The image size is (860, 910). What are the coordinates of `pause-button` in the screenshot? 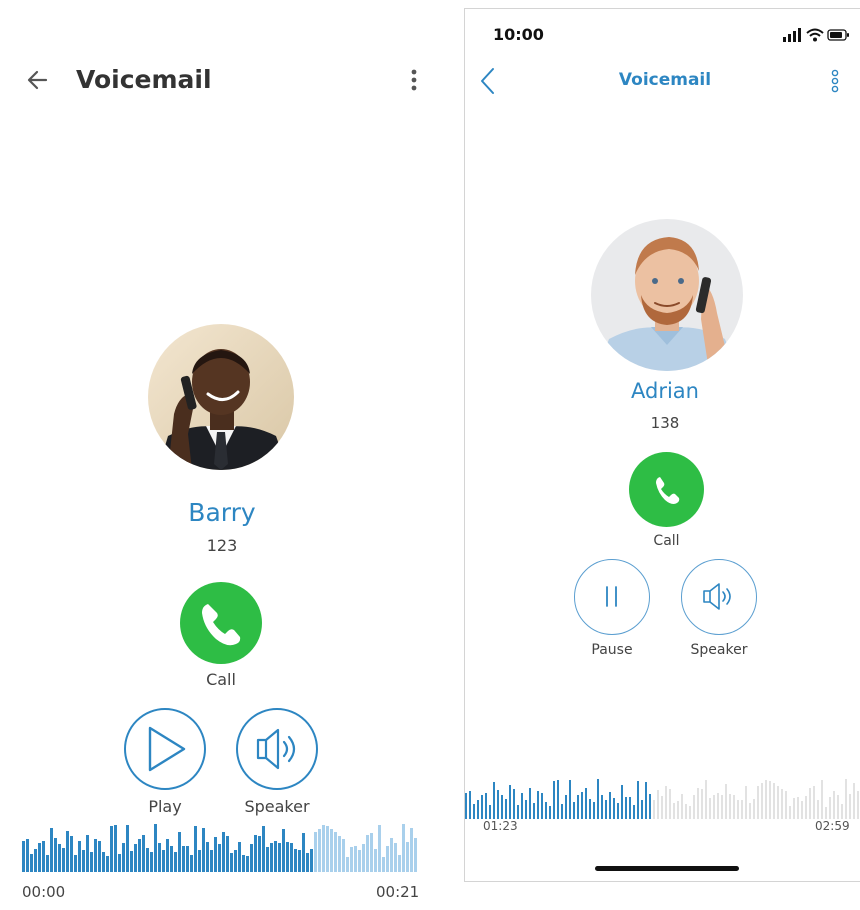 It's located at (612, 597).